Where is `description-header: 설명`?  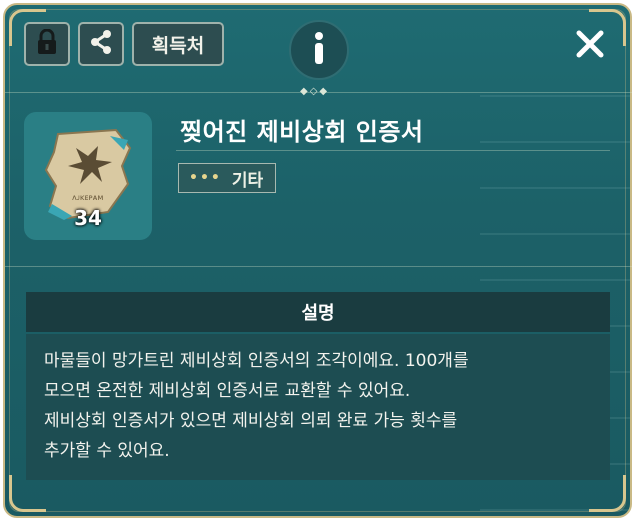 description-header: 설명 is located at coordinates (318, 312).